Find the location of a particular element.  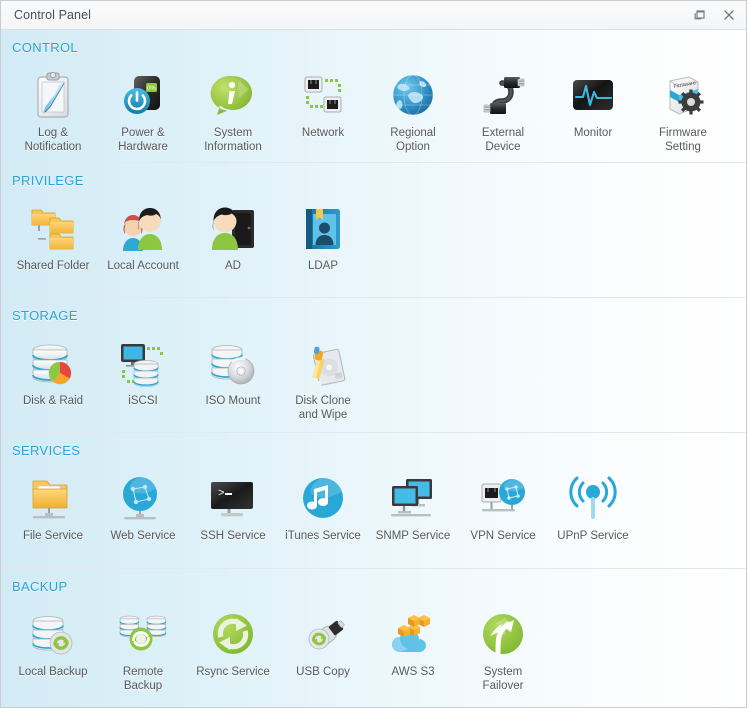

info-bubble-icon is located at coordinates (233, 96).